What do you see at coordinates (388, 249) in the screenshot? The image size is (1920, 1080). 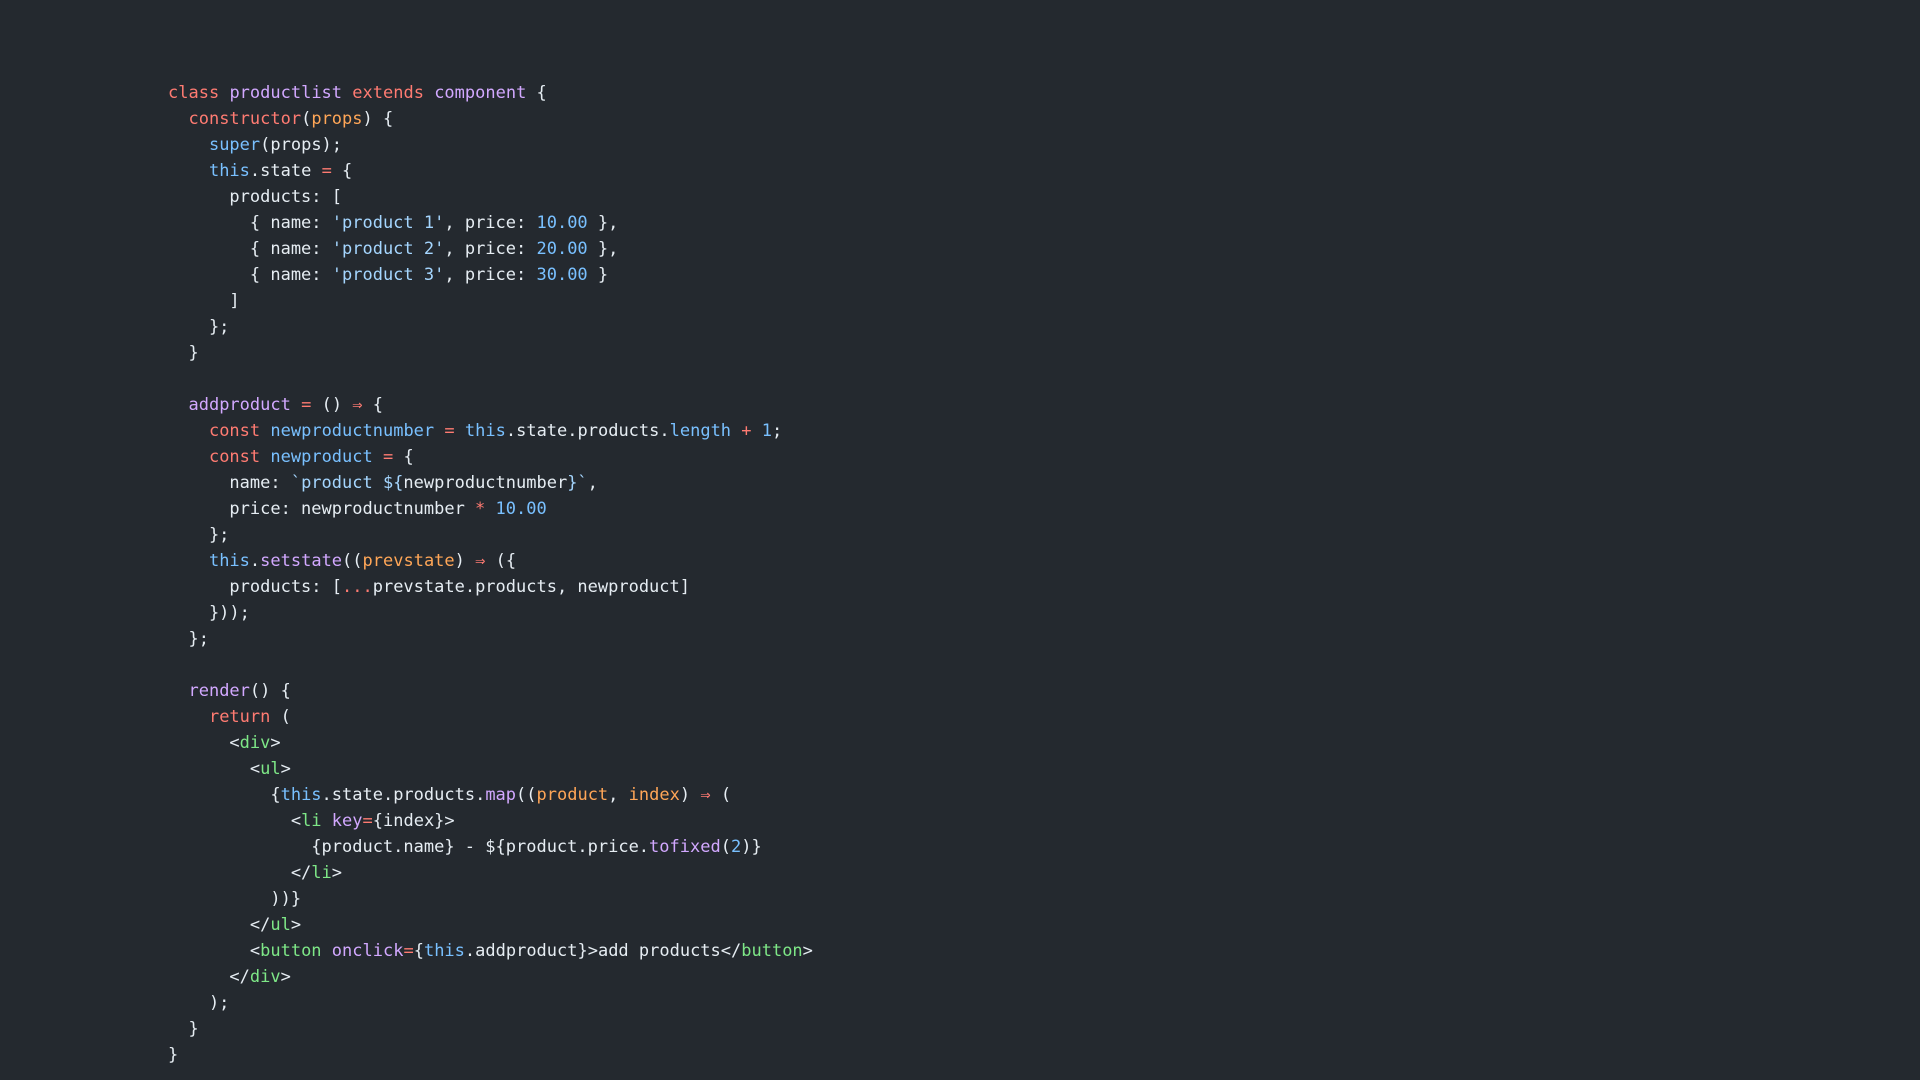 I see `code-token: 'product 2'` at bounding box center [388, 249].